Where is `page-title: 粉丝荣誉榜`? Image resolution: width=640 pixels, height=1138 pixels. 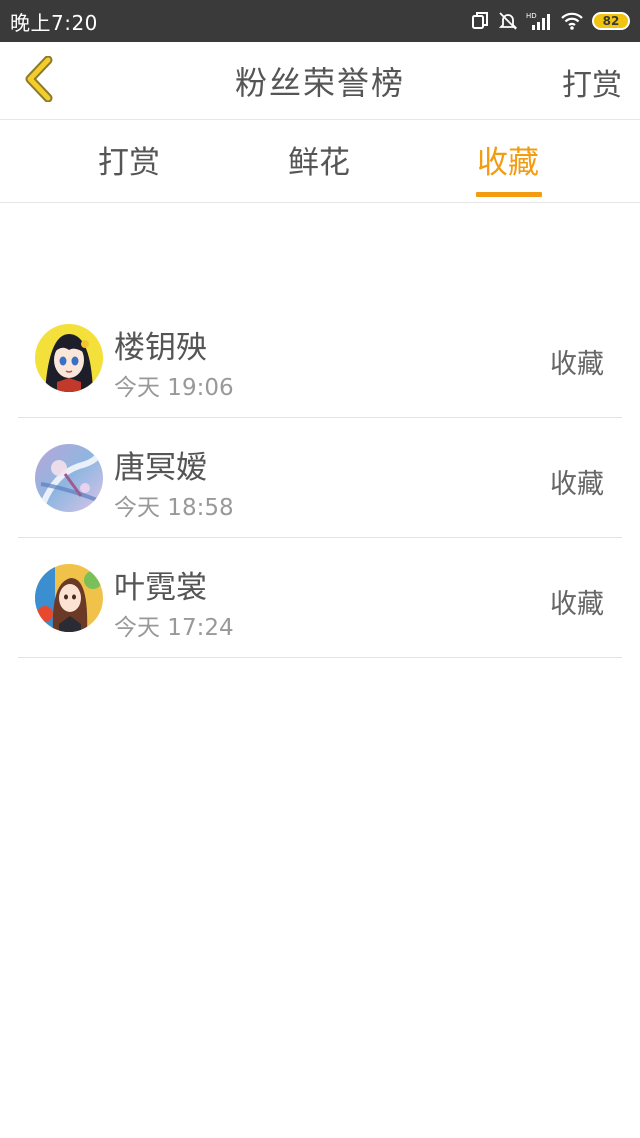 page-title: 粉丝荣誉榜 is located at coordinates (319, 82).